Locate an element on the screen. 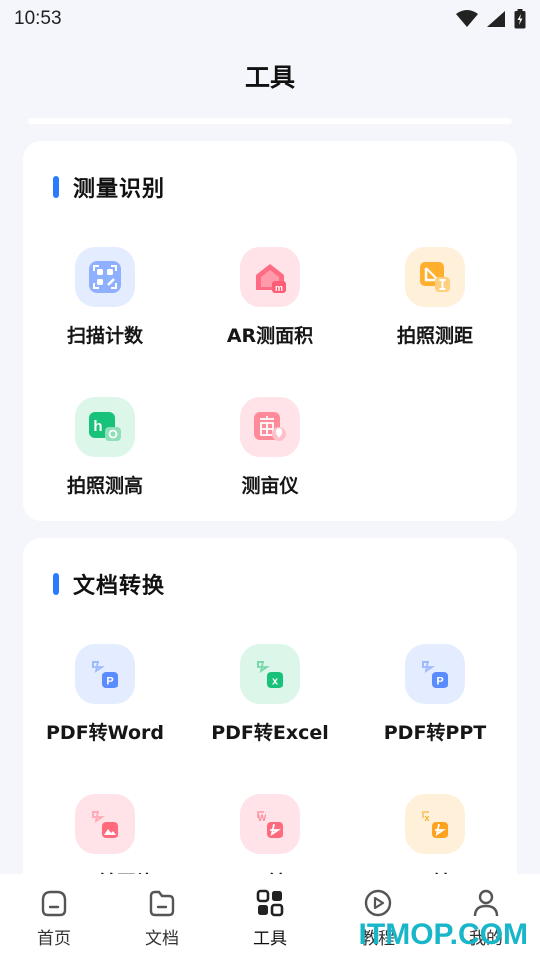 This screenshot has height=960, width=540. section-title: 文档转换 is located at coordinates (119, 586).